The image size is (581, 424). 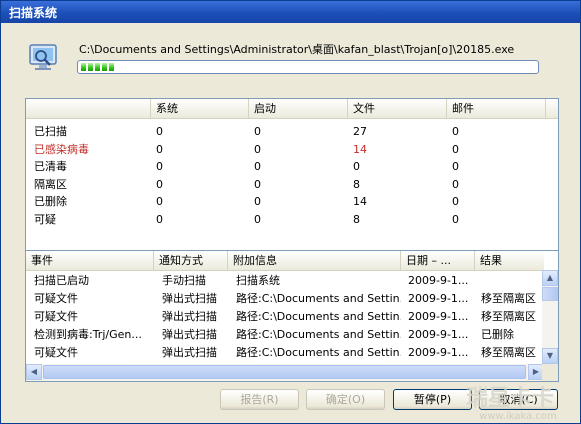 I want to click on stats-cell-label: 隔离区, so click(x=50, y=184).